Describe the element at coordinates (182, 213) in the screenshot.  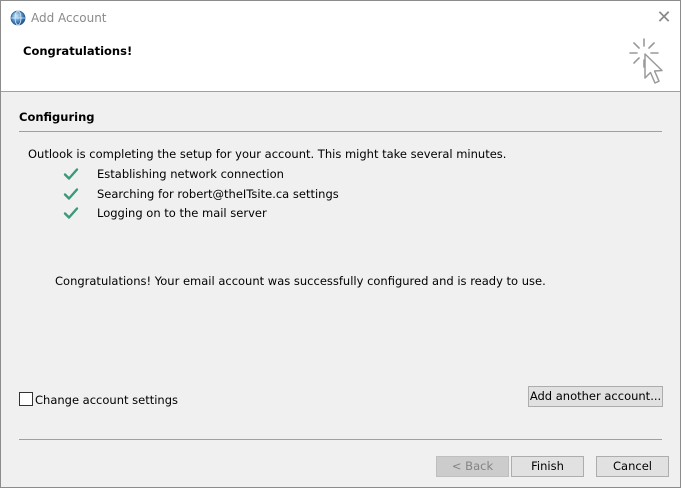
I see `step-label: Logging on to the mail server` at that location.